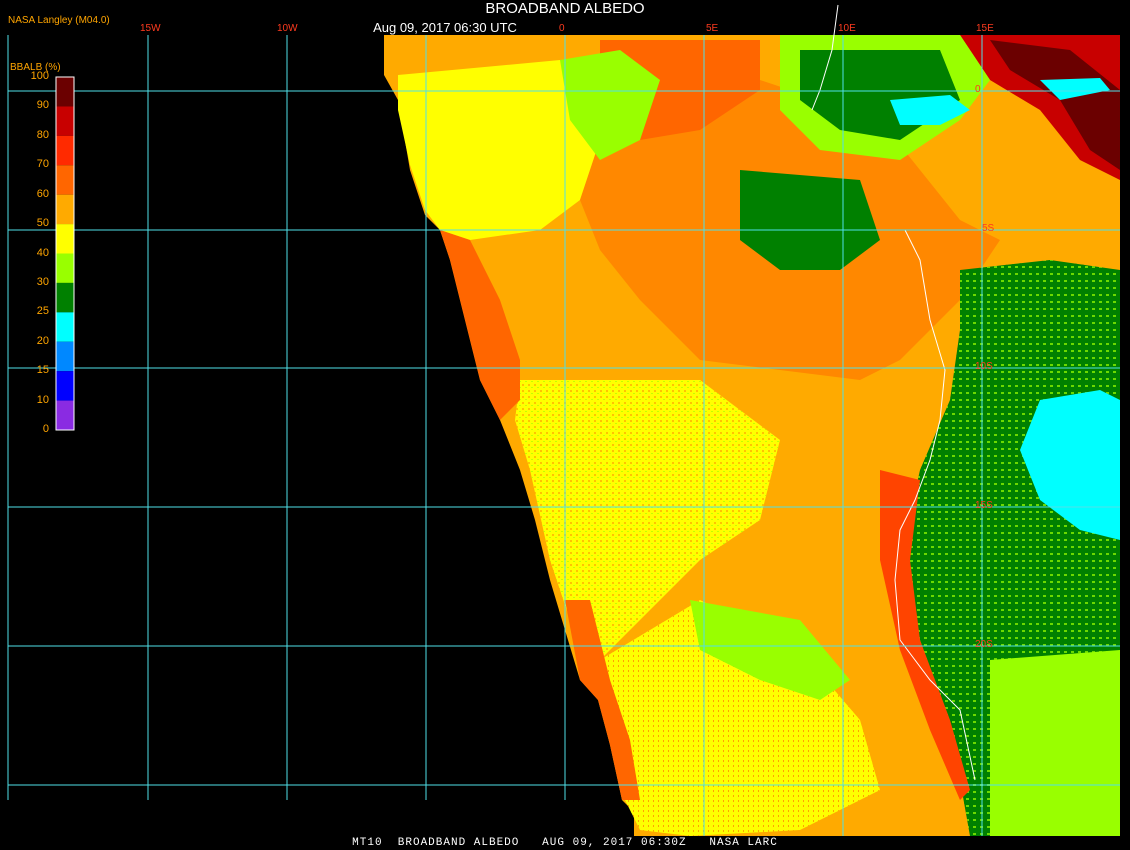 This screenshot has width=1130, height=850. I want to click on legend-tick-label: 50, so click(42, 223).